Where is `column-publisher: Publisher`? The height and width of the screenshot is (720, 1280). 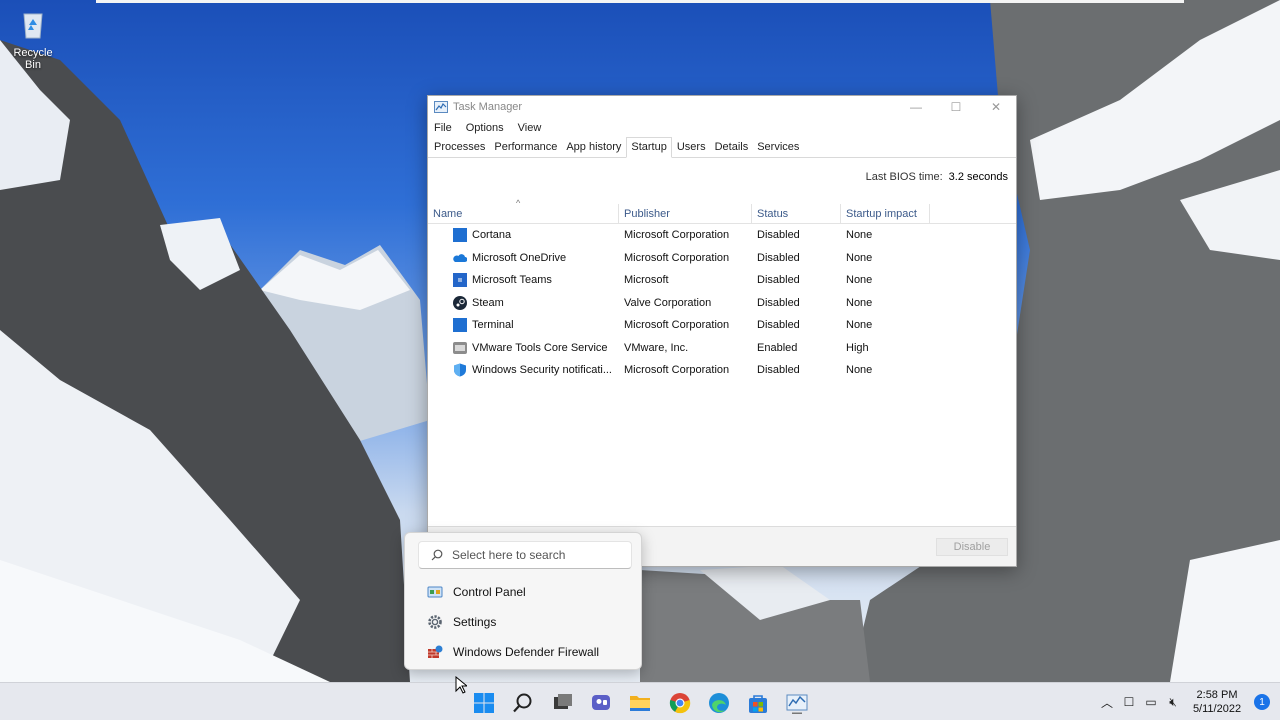
column-publisher: Publisher is located at coordinates (685, 213).